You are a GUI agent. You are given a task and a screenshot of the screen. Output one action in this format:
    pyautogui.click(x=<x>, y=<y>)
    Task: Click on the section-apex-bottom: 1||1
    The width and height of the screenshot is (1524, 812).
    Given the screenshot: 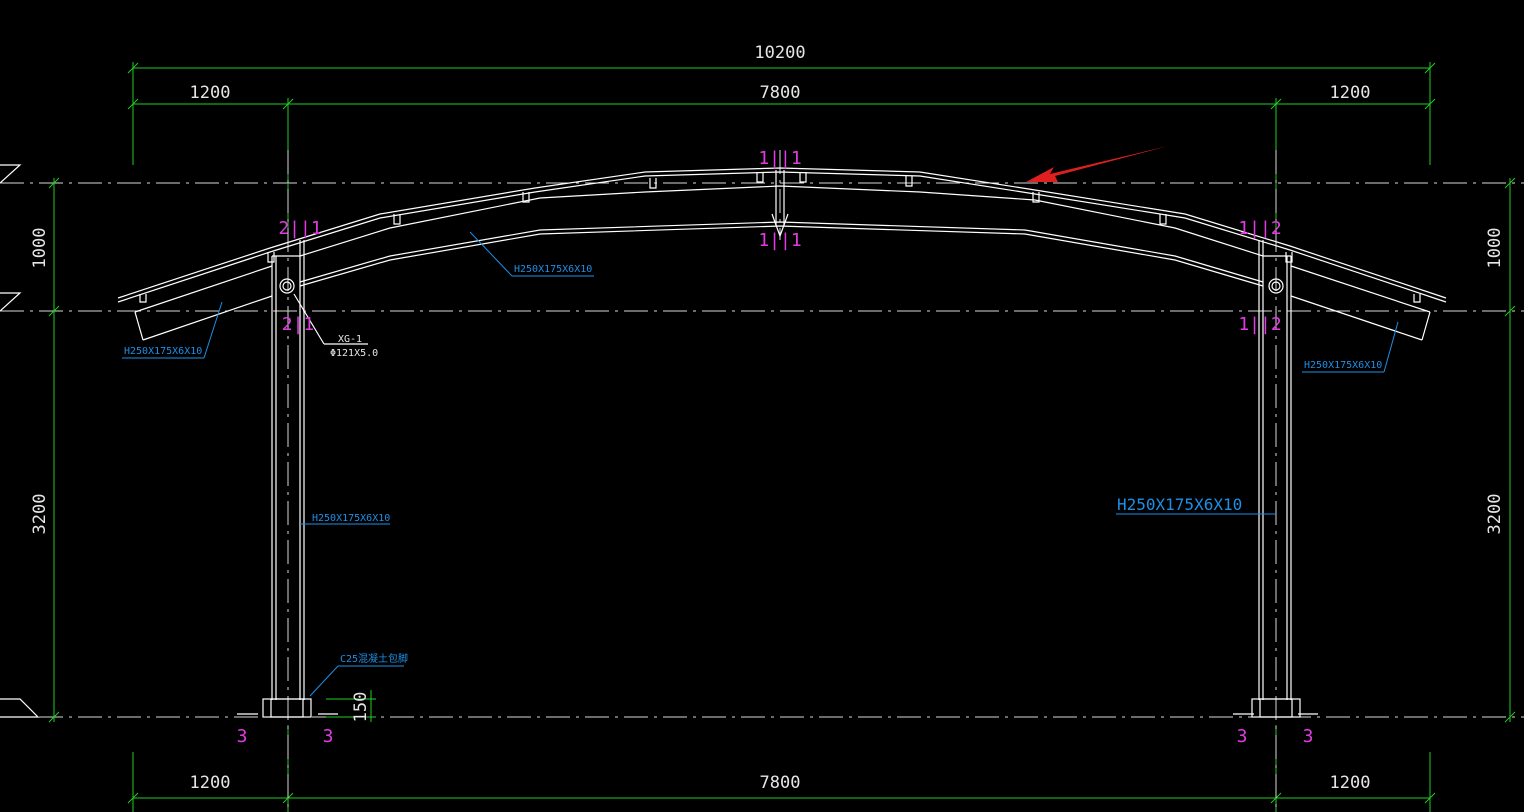 What is the action you would take?
    pyautogui.click(x=779, y=240)
    